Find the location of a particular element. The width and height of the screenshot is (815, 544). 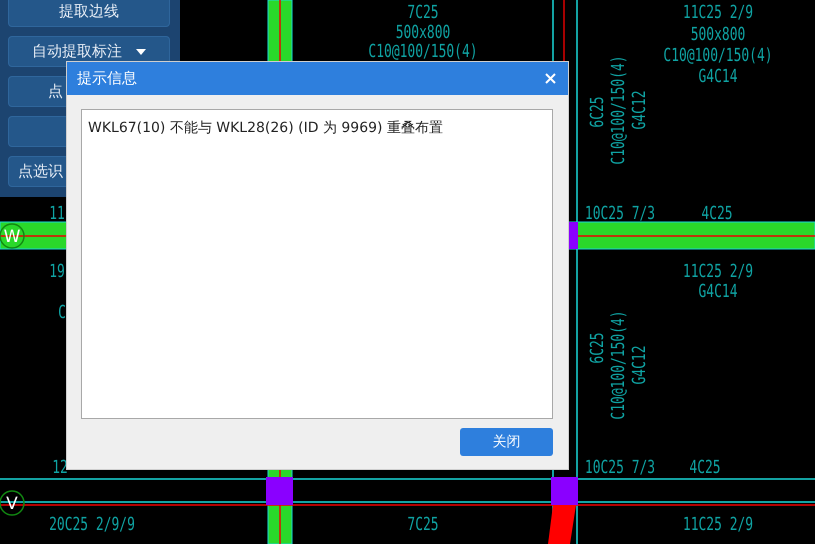

drawing-label: 19 is located at coordinates (57, 271).